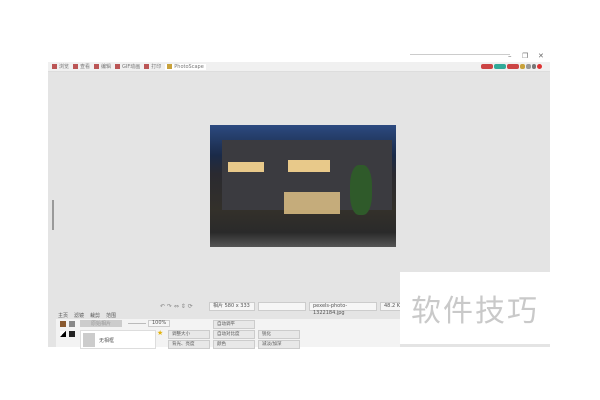 This screenshot has height=400, width=600. Describe the element at coordinates (279, 334) in the screenshot. I see `sharpen-button: 锐化` at that location.